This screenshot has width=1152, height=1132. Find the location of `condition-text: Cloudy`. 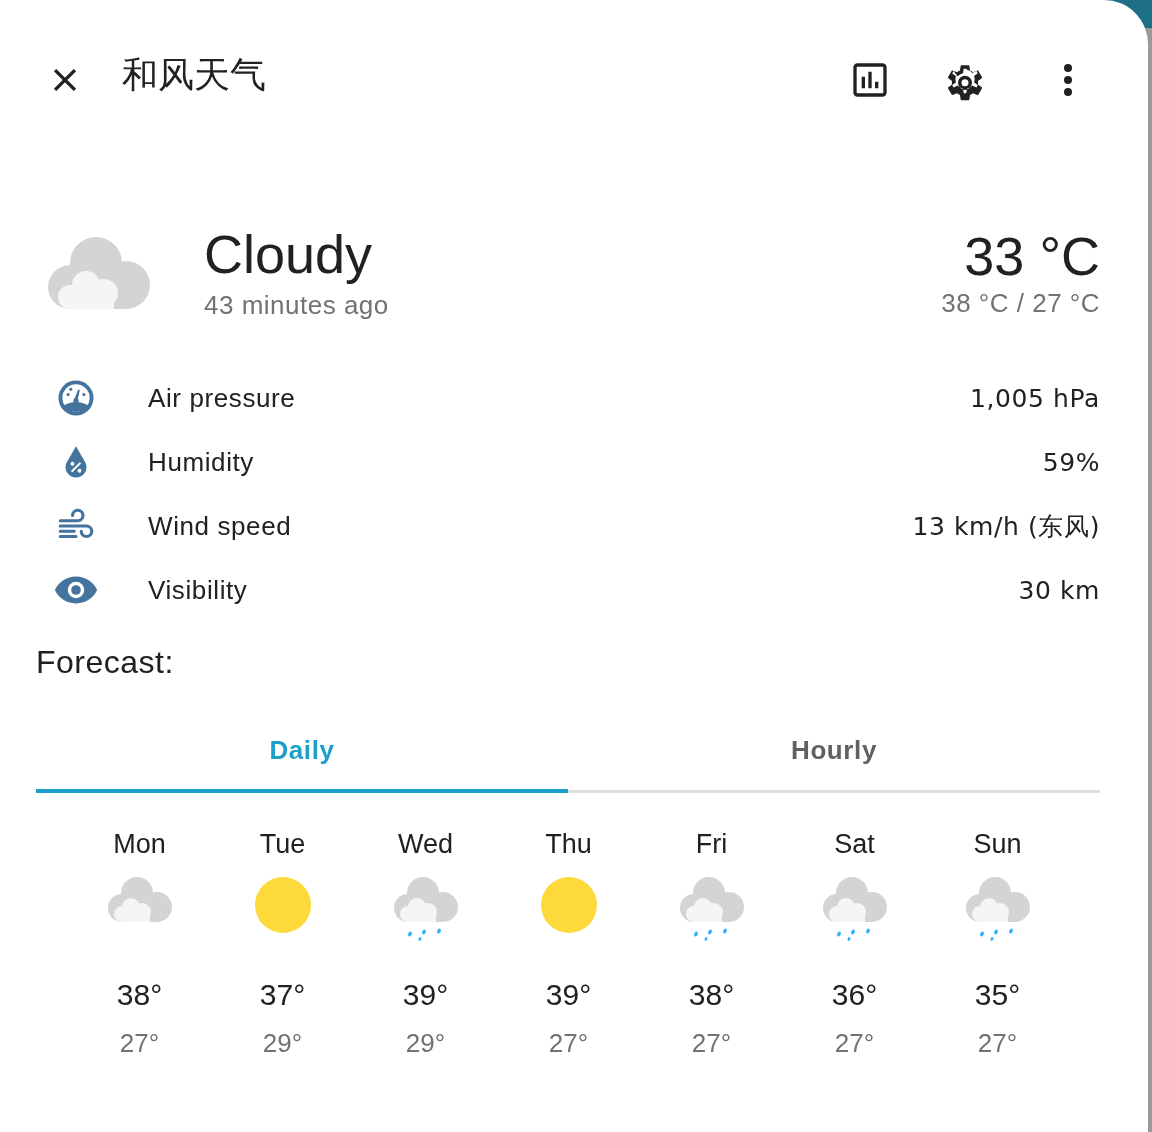

condition-text: Cloudy is located at coordinates (289, 254).